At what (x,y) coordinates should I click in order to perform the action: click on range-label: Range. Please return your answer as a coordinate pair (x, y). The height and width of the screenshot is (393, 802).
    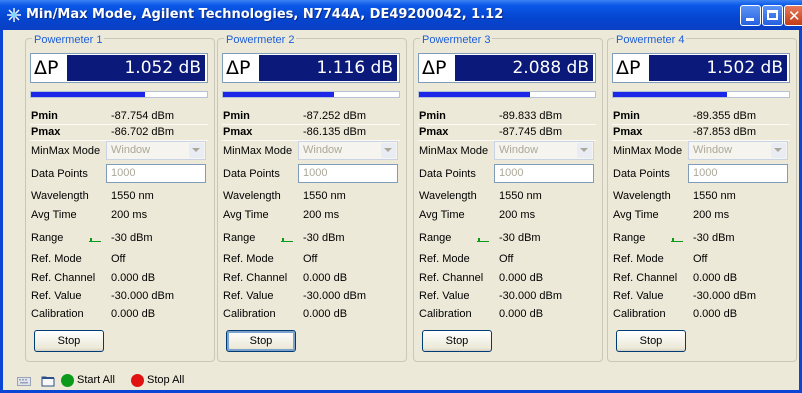
    Looking at the image, I should click on (629, 238).